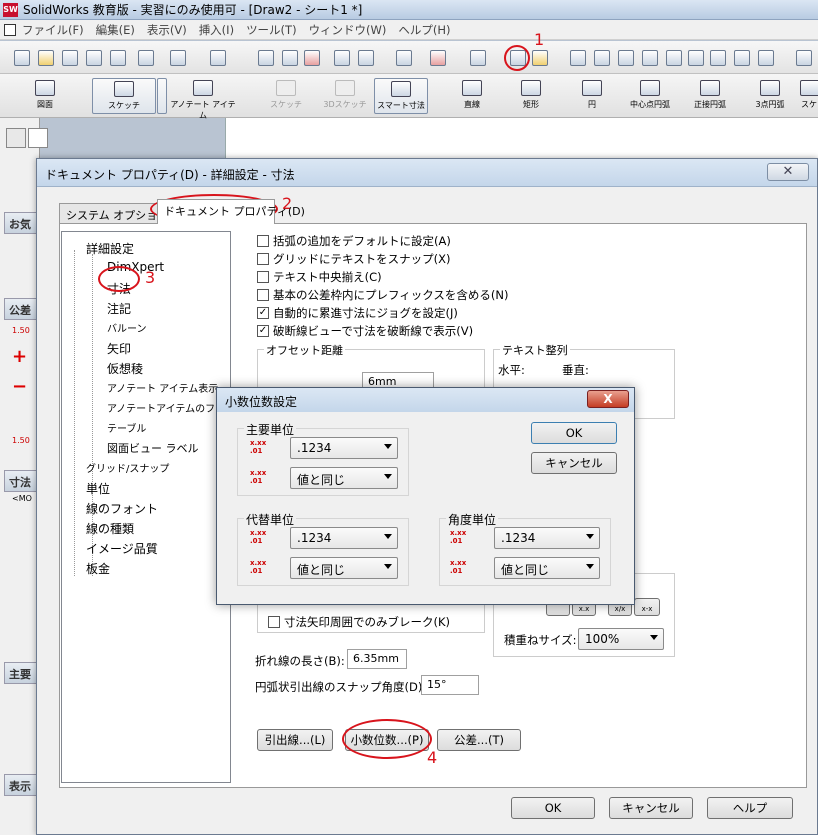 The image size is (818, 835). Describe the element at coordinates (348, 30) in the screenshot. I see `menu-window: ウィンドウ(W)` at that location.